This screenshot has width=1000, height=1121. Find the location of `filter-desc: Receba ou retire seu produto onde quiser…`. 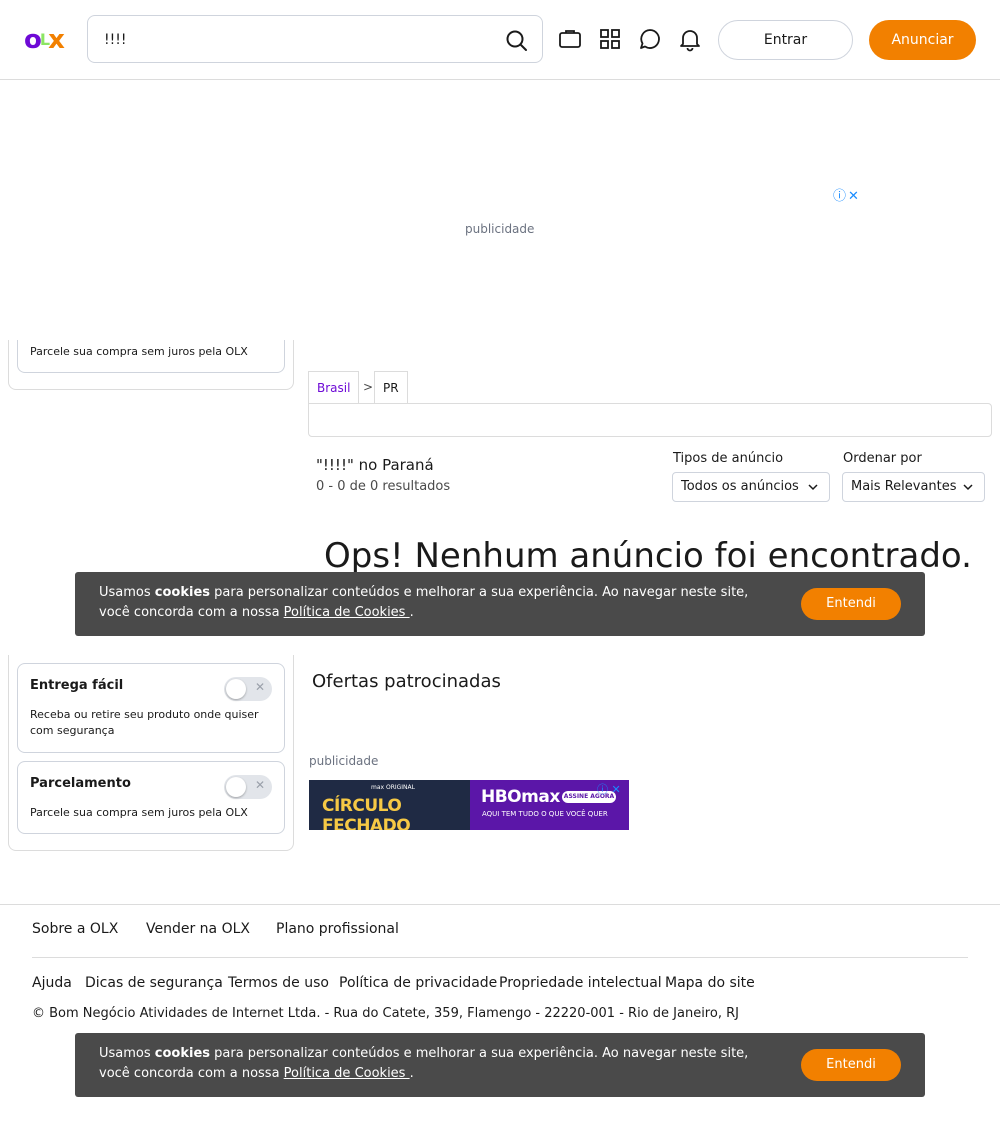

filter-desc: Receba ou retire seu produto onde quiser… is located at coordinates (144, 722).